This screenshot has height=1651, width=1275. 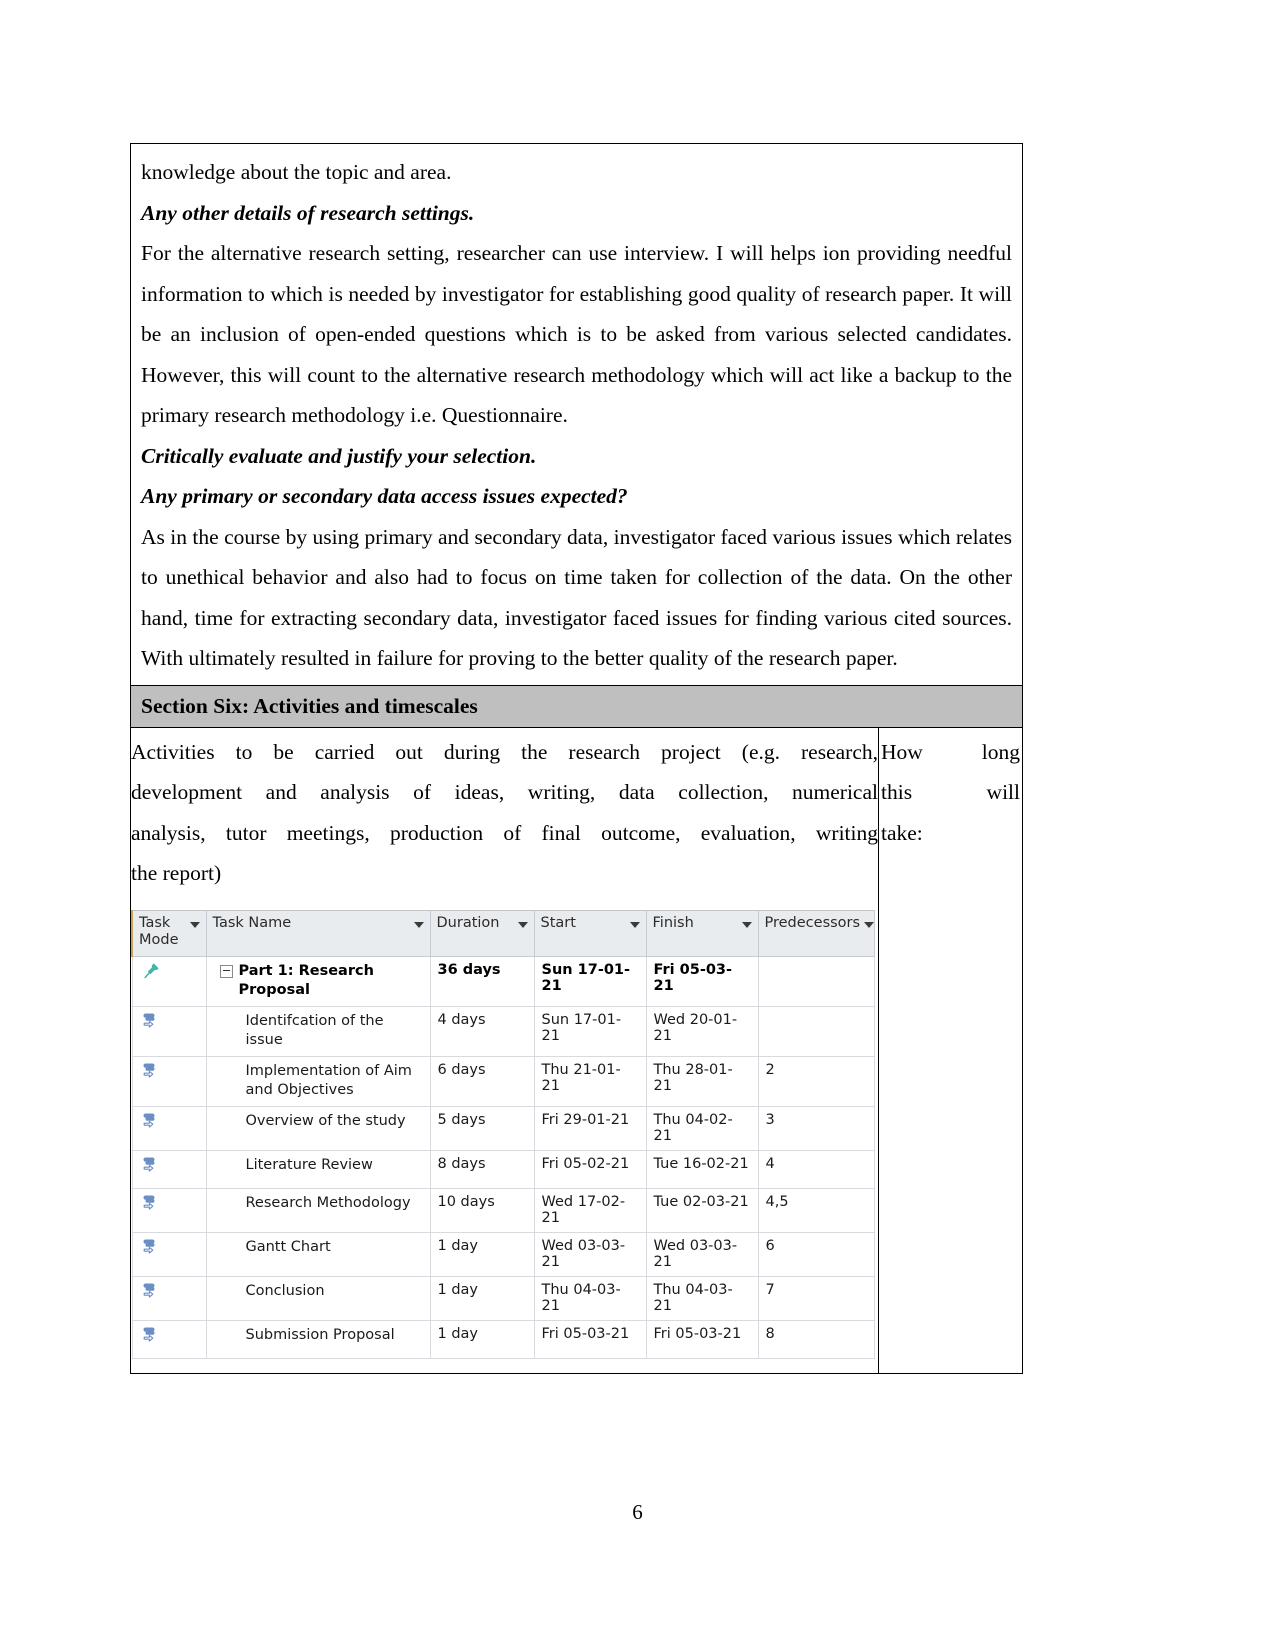 What do you see at coordinates (318, 1081) in the screenshot?
I see `cell-task-name: Implementation of Aim and Objectives` at bounding box center [318, 1081].